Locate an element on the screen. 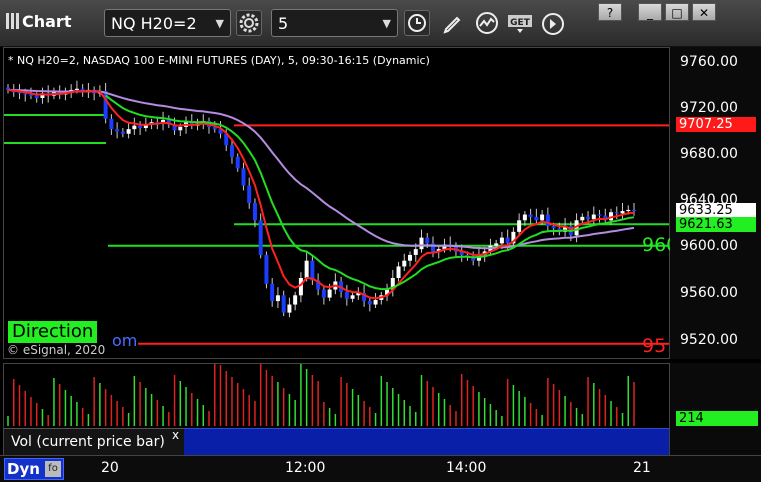  price-label: 9600.00 is located at coordinates (709, 246).